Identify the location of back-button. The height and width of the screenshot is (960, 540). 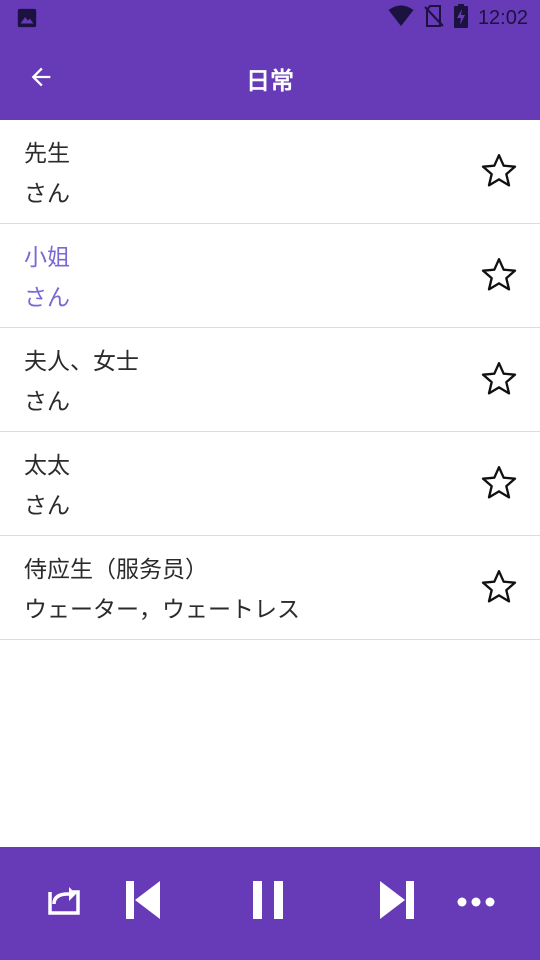
(41, 79).